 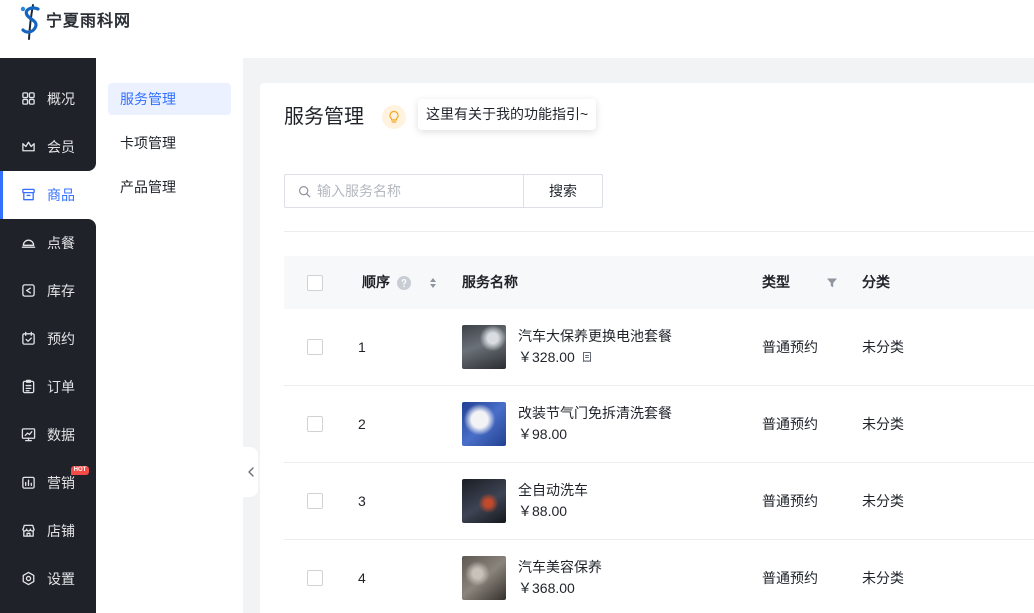 I want to click on column-header-type: 类型, so click(x=776, y=282).